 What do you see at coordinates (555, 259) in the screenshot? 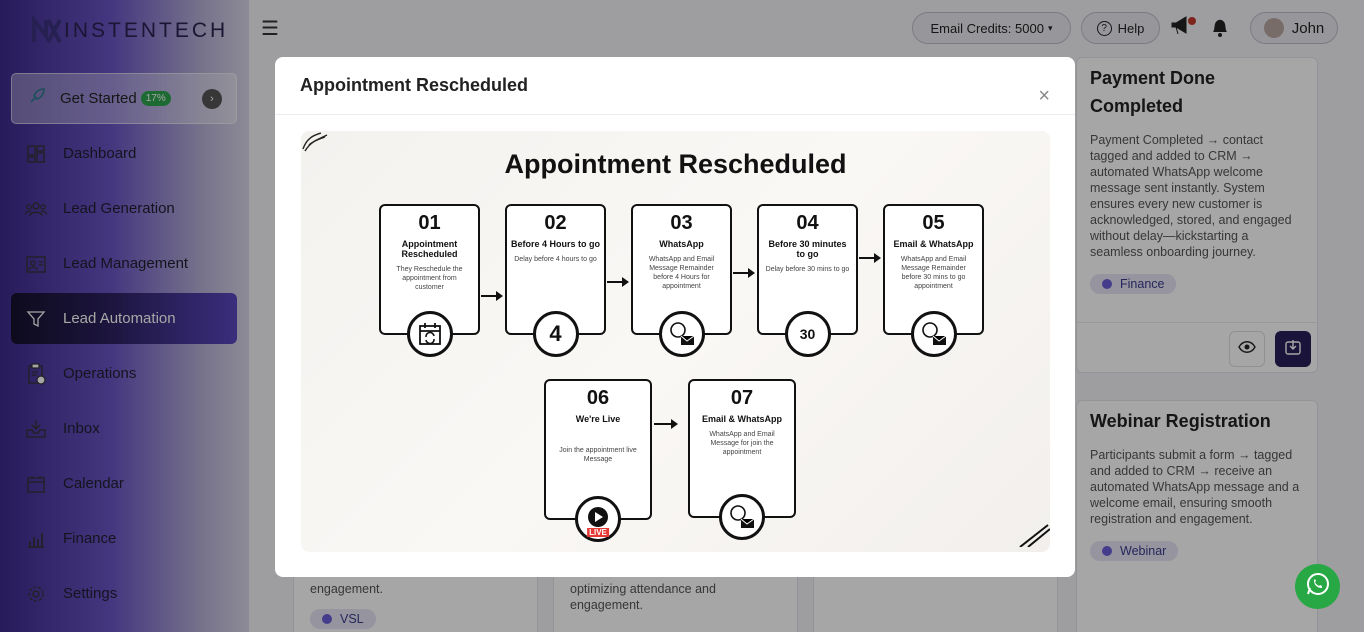
I see `step-description: Delay before 4 hours to go` at bounding box center [555, 259].